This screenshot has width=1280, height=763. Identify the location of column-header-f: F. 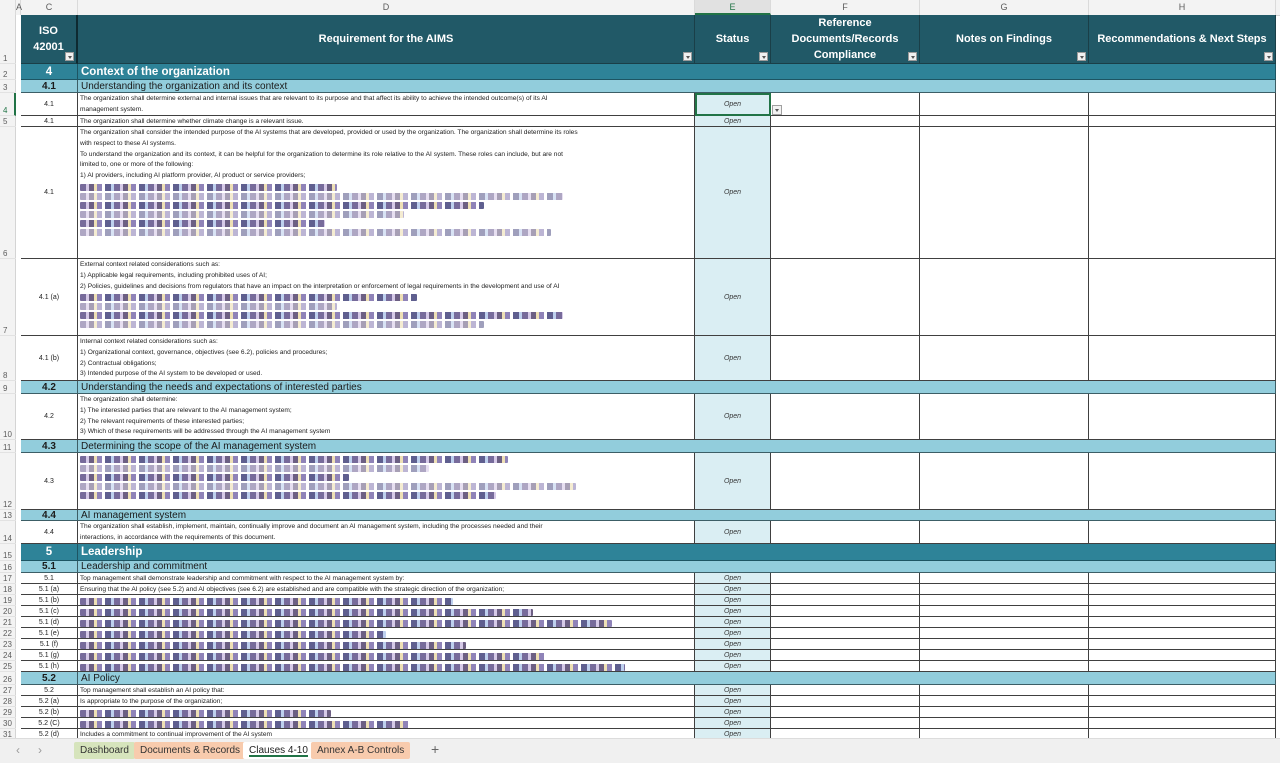
(845, 7).